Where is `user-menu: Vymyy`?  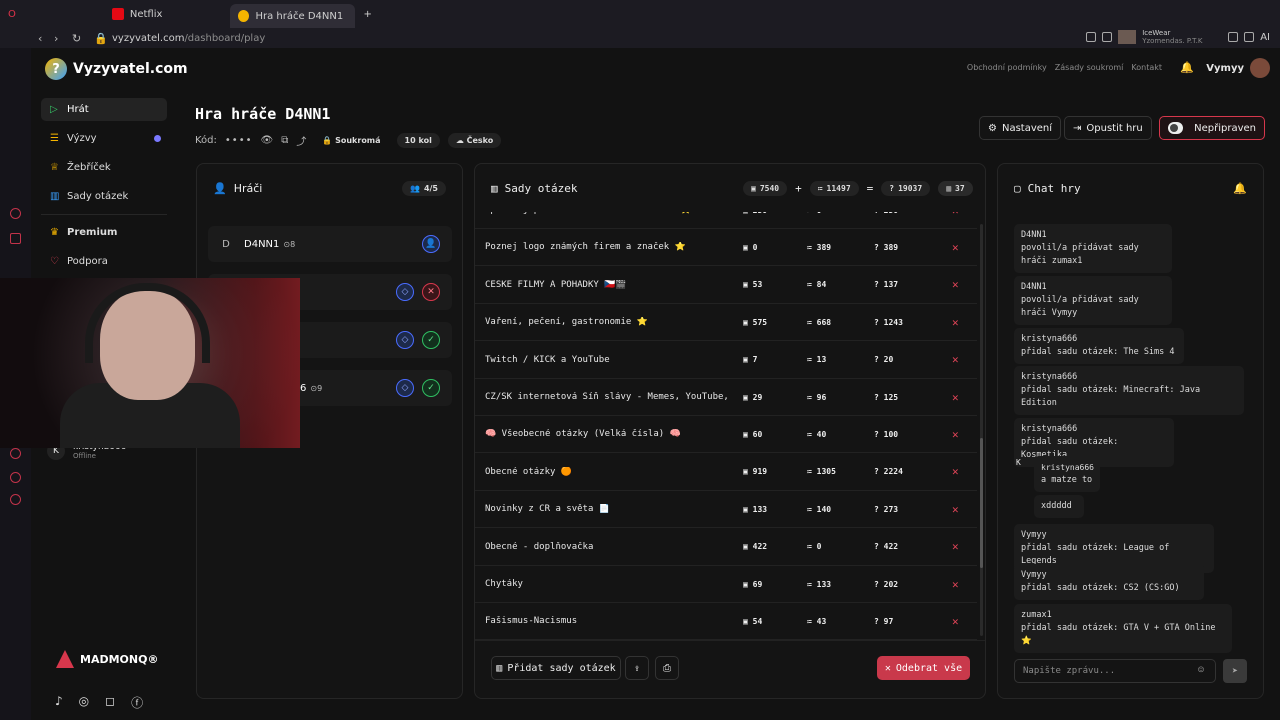
user-menu: Vymyy is located at coordinates (1238, 68).